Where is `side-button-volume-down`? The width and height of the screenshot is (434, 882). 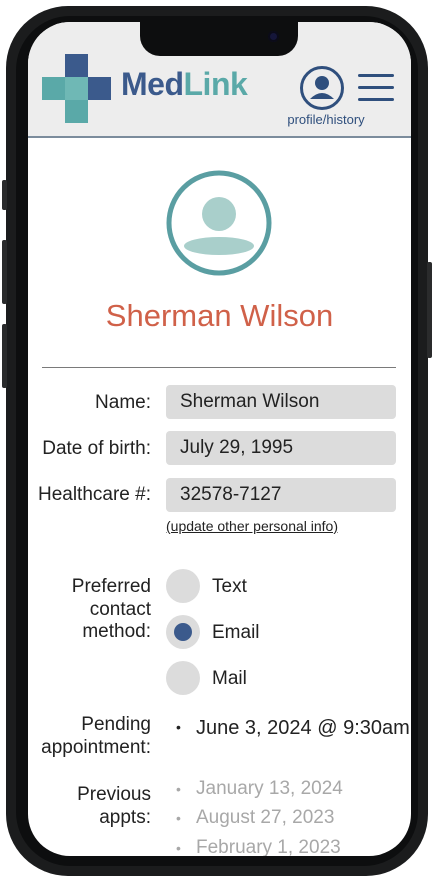
side-button-volume-down is located at coordinates (4, 356).